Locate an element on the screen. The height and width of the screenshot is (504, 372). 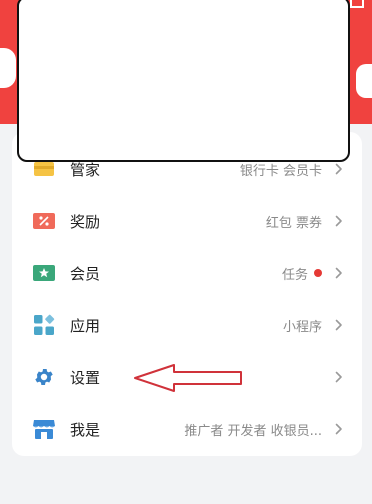
menu-item-member: 会员 任务 is located at coordinates (187, 273).